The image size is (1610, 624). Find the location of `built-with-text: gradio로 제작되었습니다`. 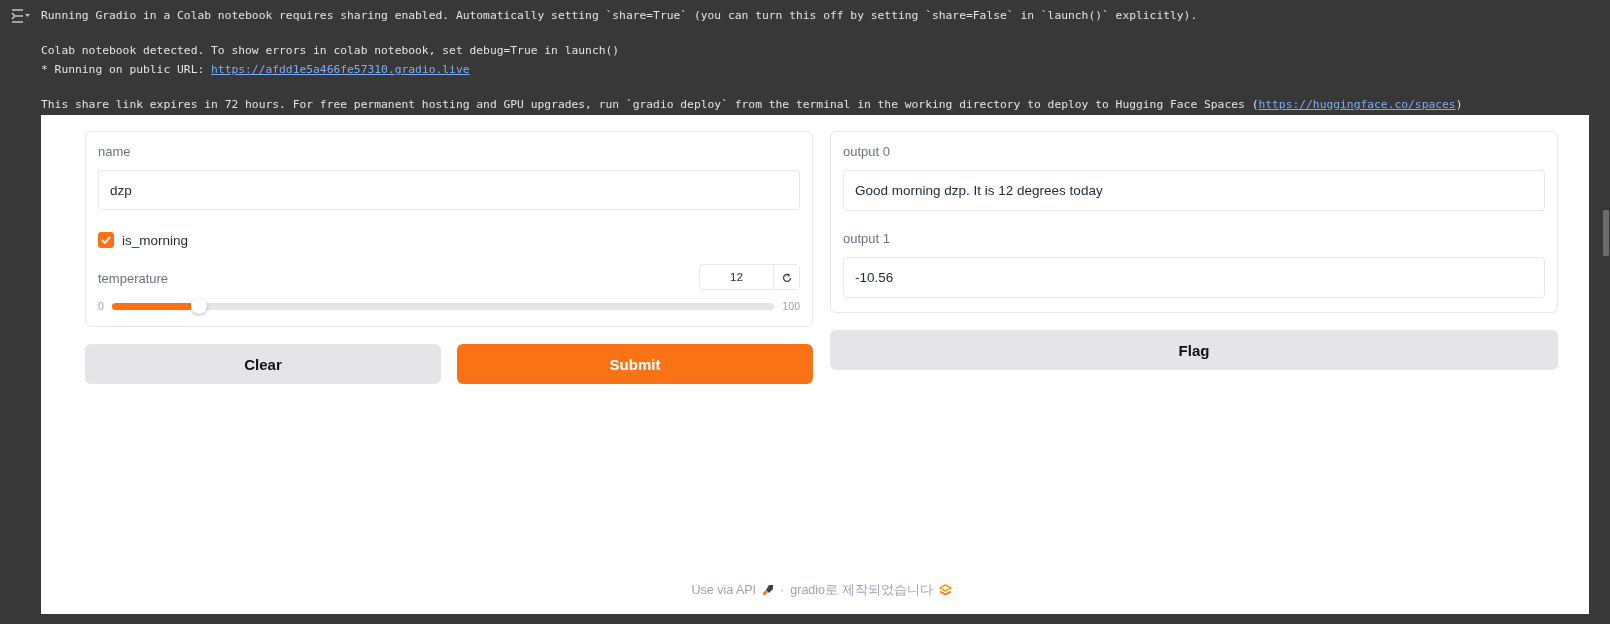

built-with-text: gradio로 제작되었습니다 is located at coordinates (861, 590).